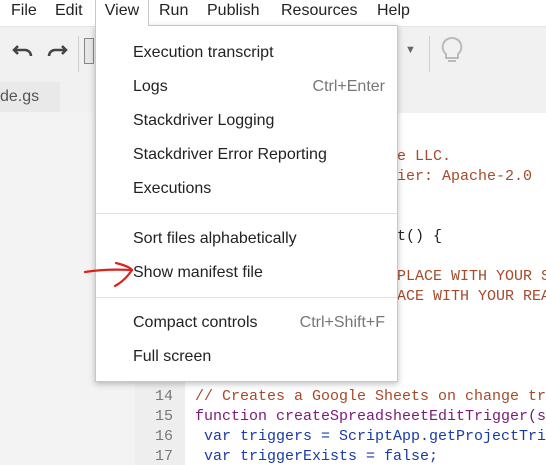 This screenshot has width=546, height=465. What do you see at coordinates (410, 50) in the screenshot?
I see `chevron-down-icon: ▼` at bounding box center [410, 50].